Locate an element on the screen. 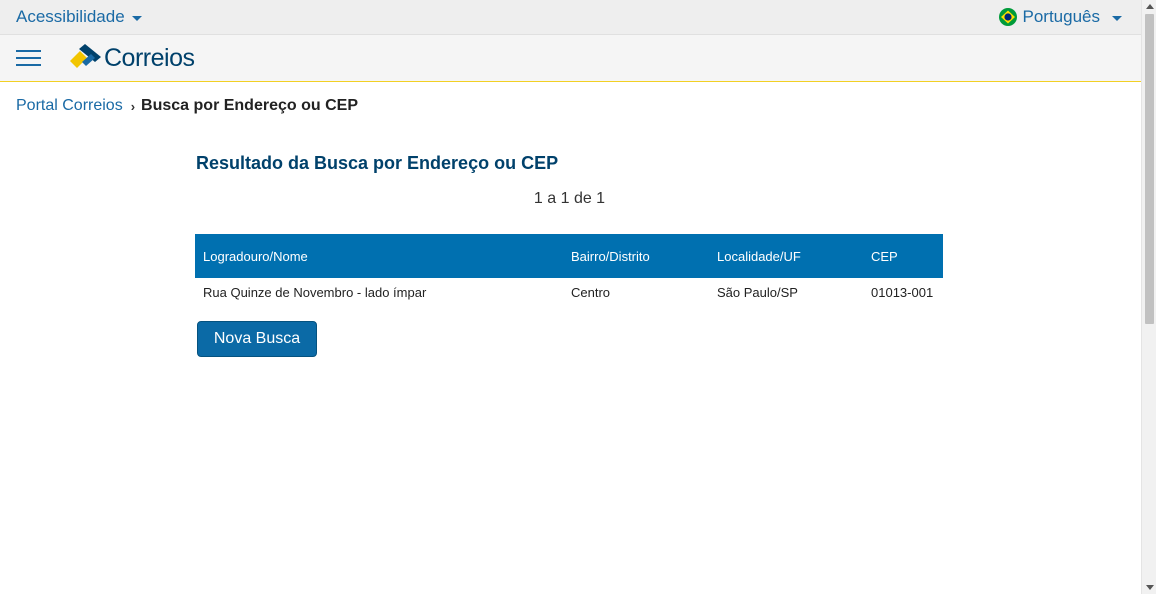 The width and height of the screenshot is (1156, 594). page-title: Resultado da Busca por Endereço ou CEP is located at coordinates (377, 163).